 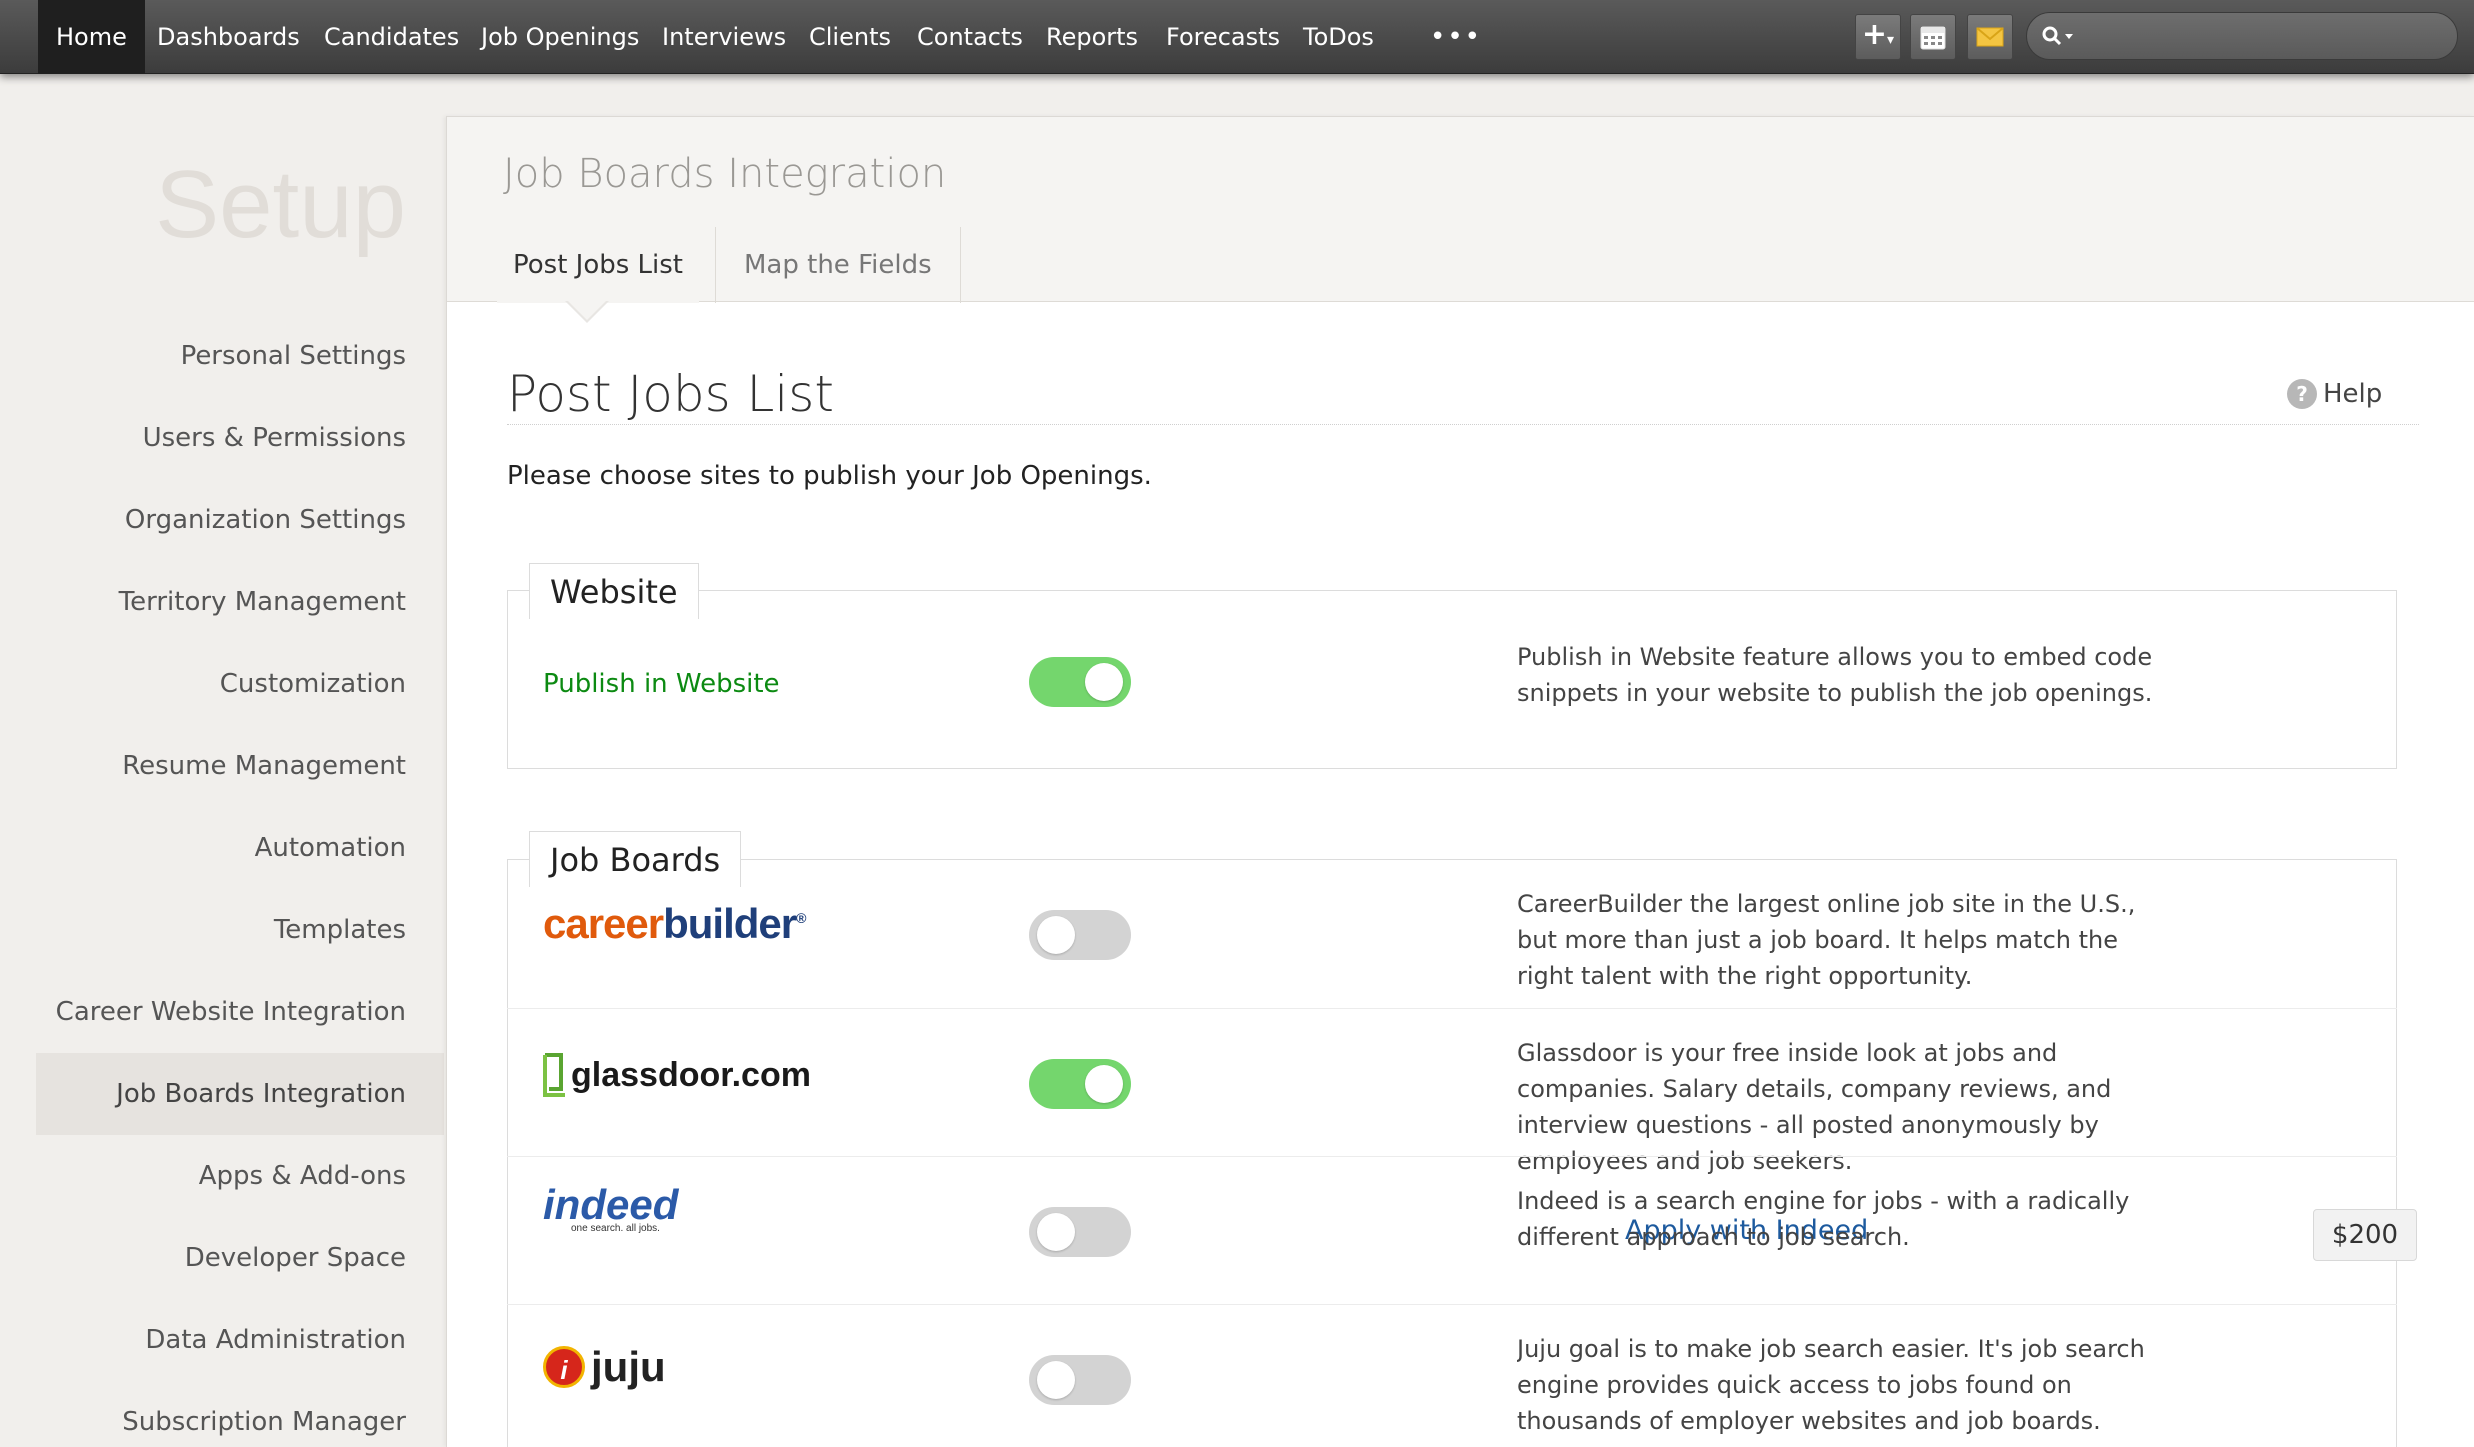 I want to click on page-title: Job Boards Integration, so click(x=725, y=174).